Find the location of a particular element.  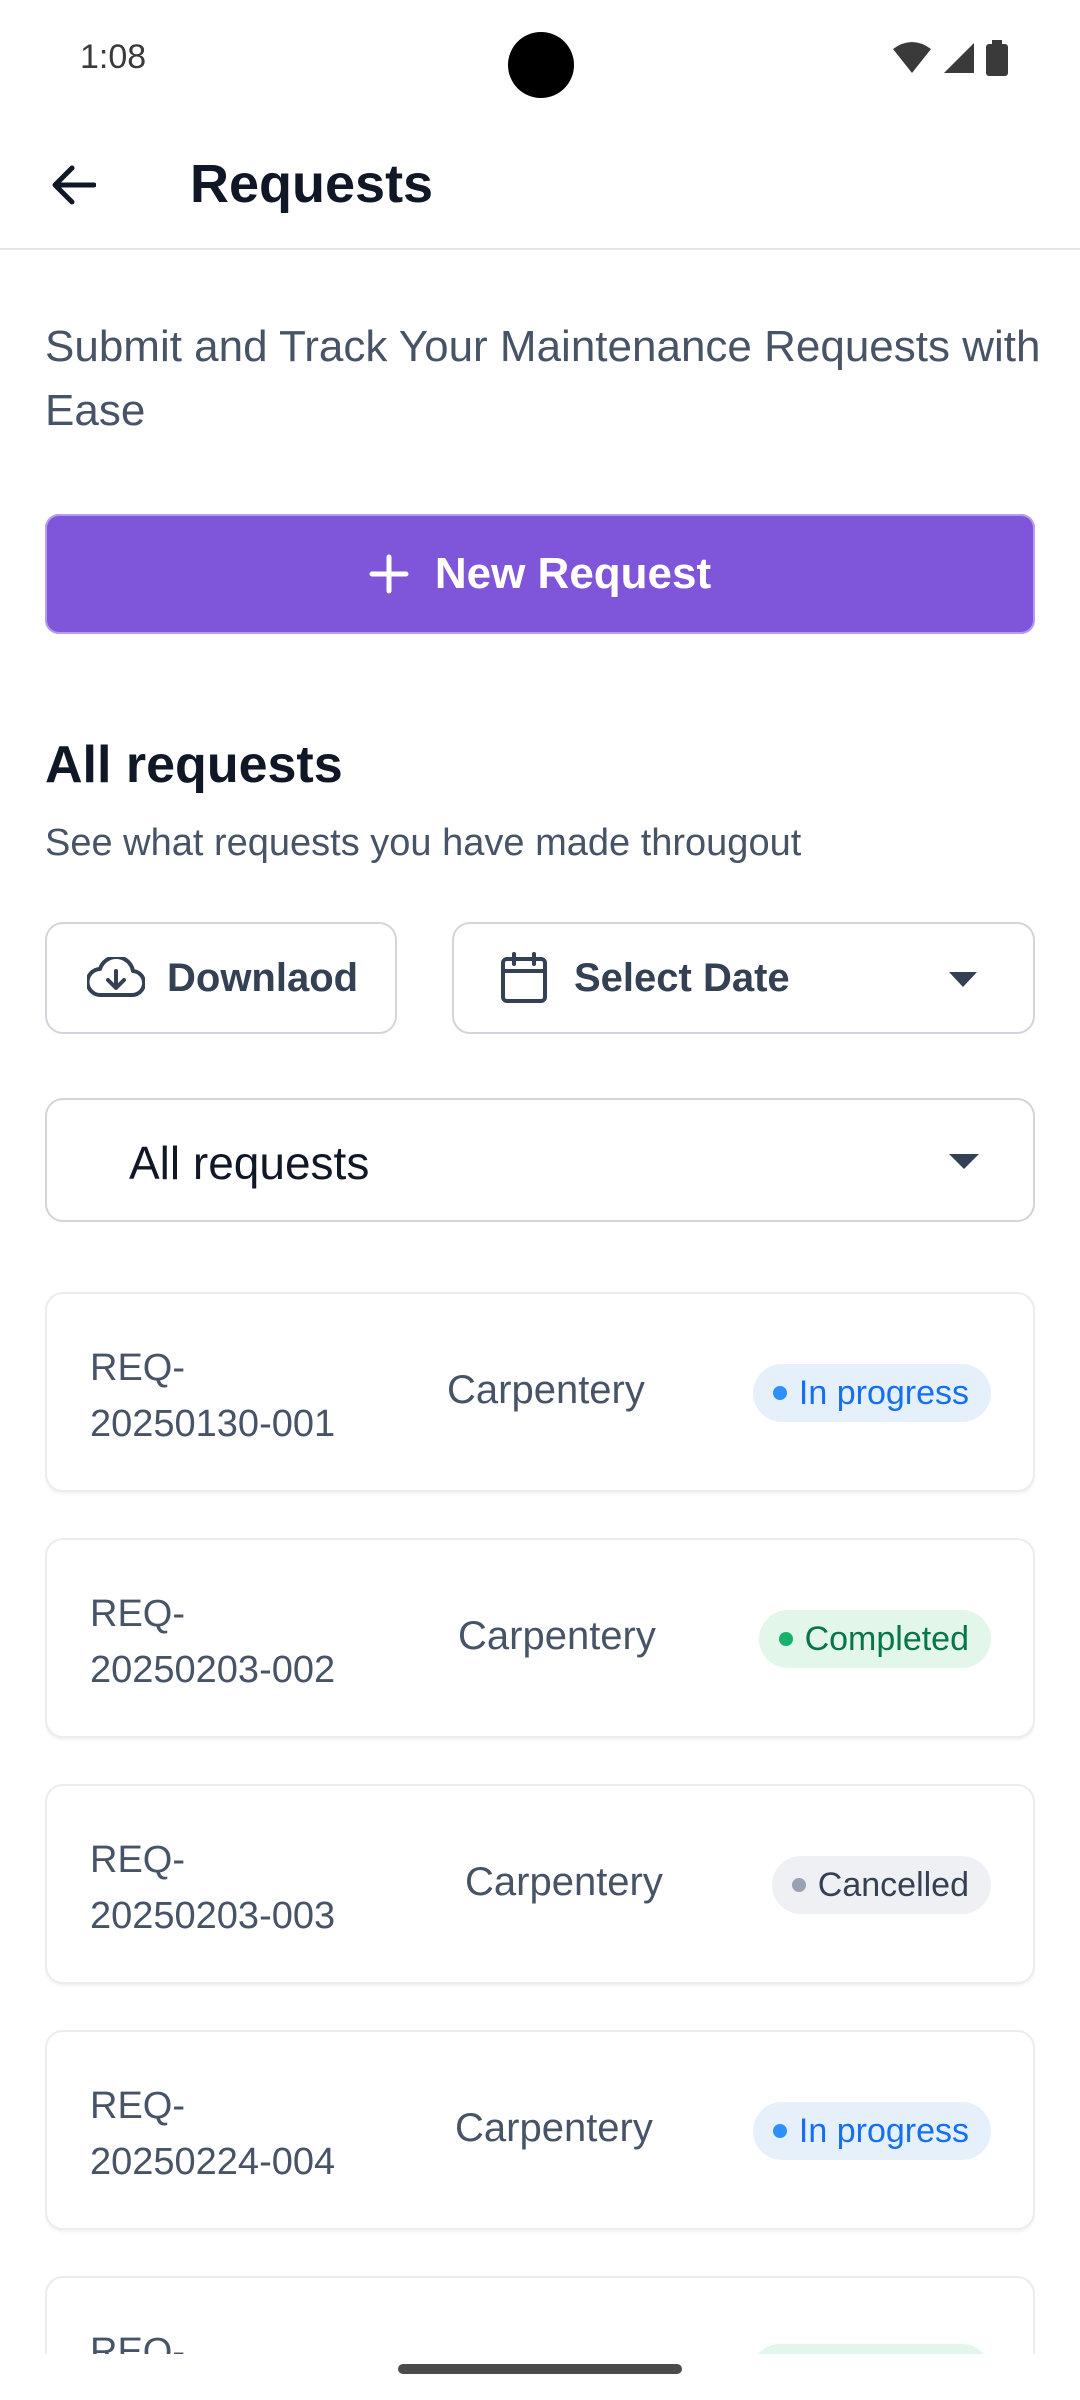

new-request-button: New Request is located at coordinates (540, 574).